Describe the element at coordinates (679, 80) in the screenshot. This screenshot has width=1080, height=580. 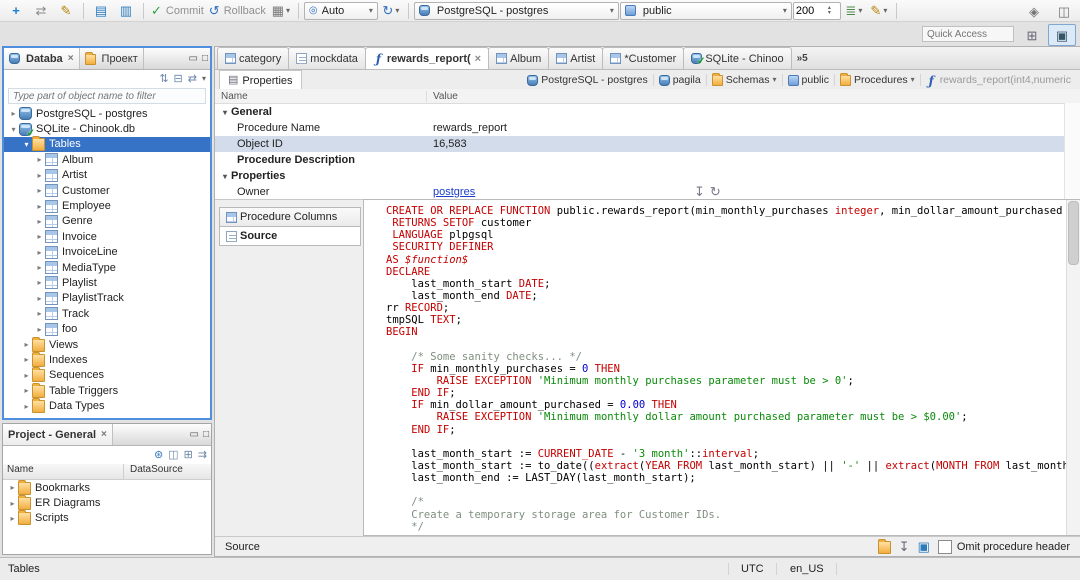
I see `breadcrumb-item-pagila: pagila` at that location.